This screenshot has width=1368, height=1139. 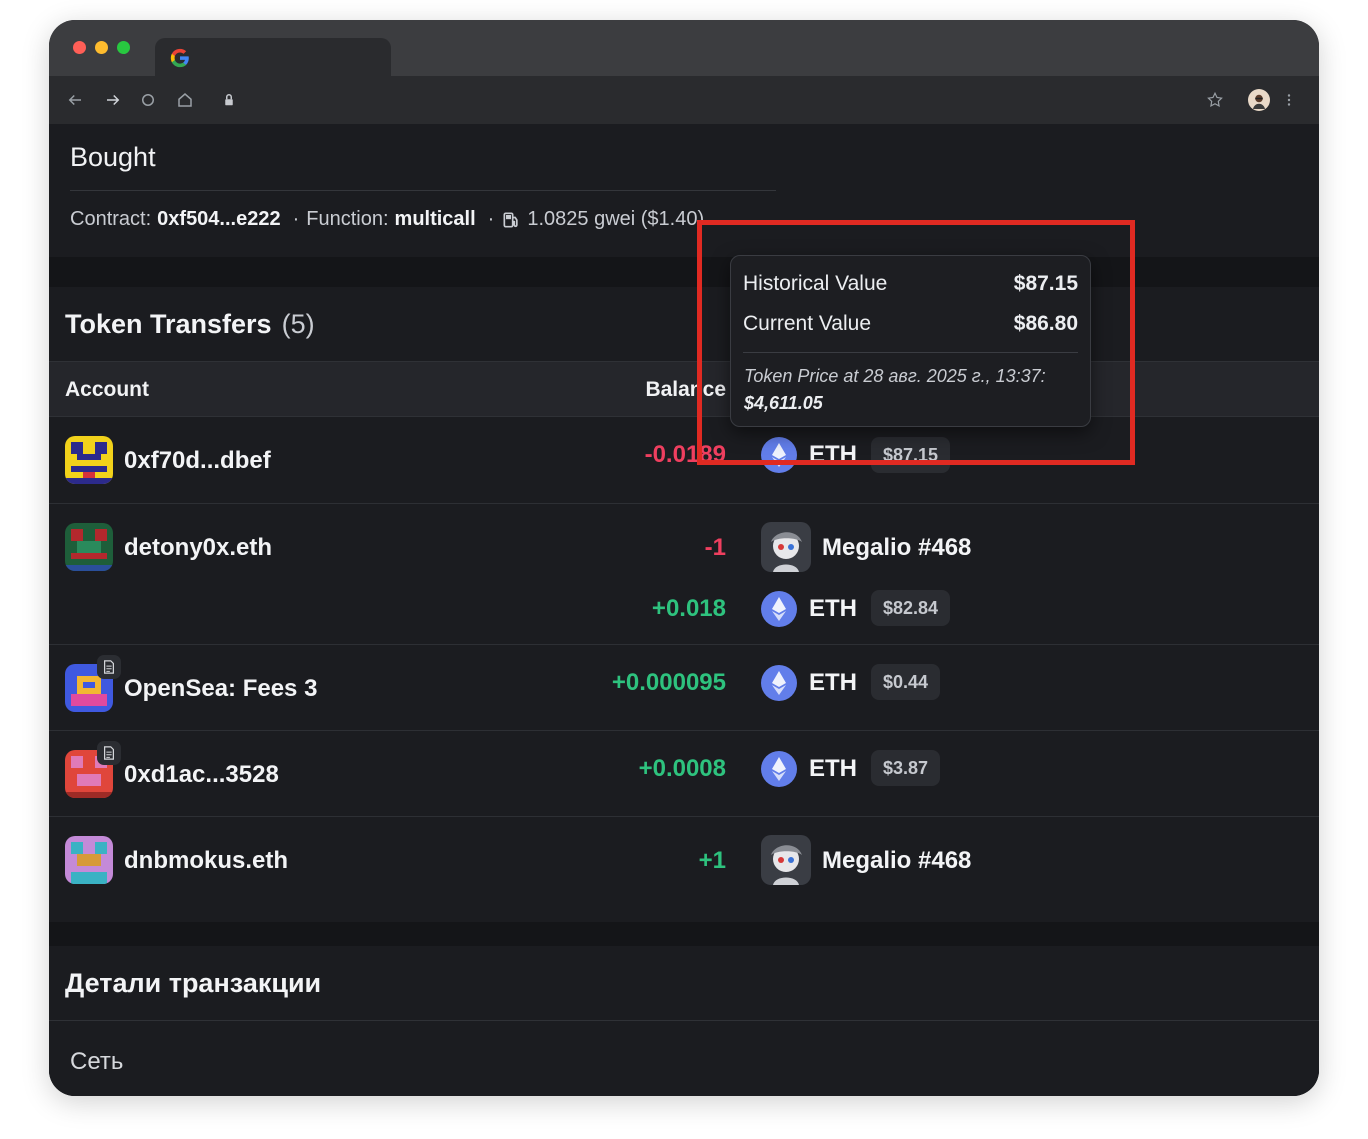 What do you see at coordinates (201, 775) in the screenshot?
I see `account-link: 0xd1ac...3528` at bounding box center [201, 775].